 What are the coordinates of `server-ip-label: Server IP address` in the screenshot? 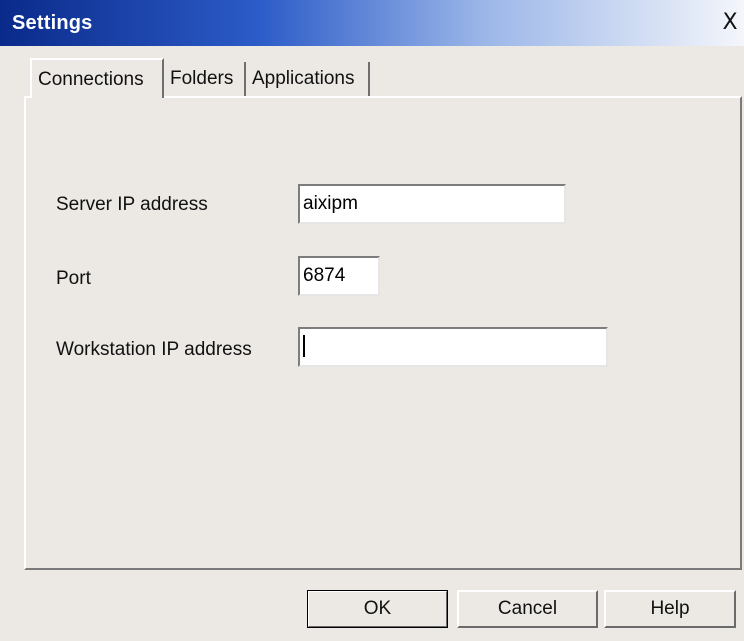 It's located at (132, 204).